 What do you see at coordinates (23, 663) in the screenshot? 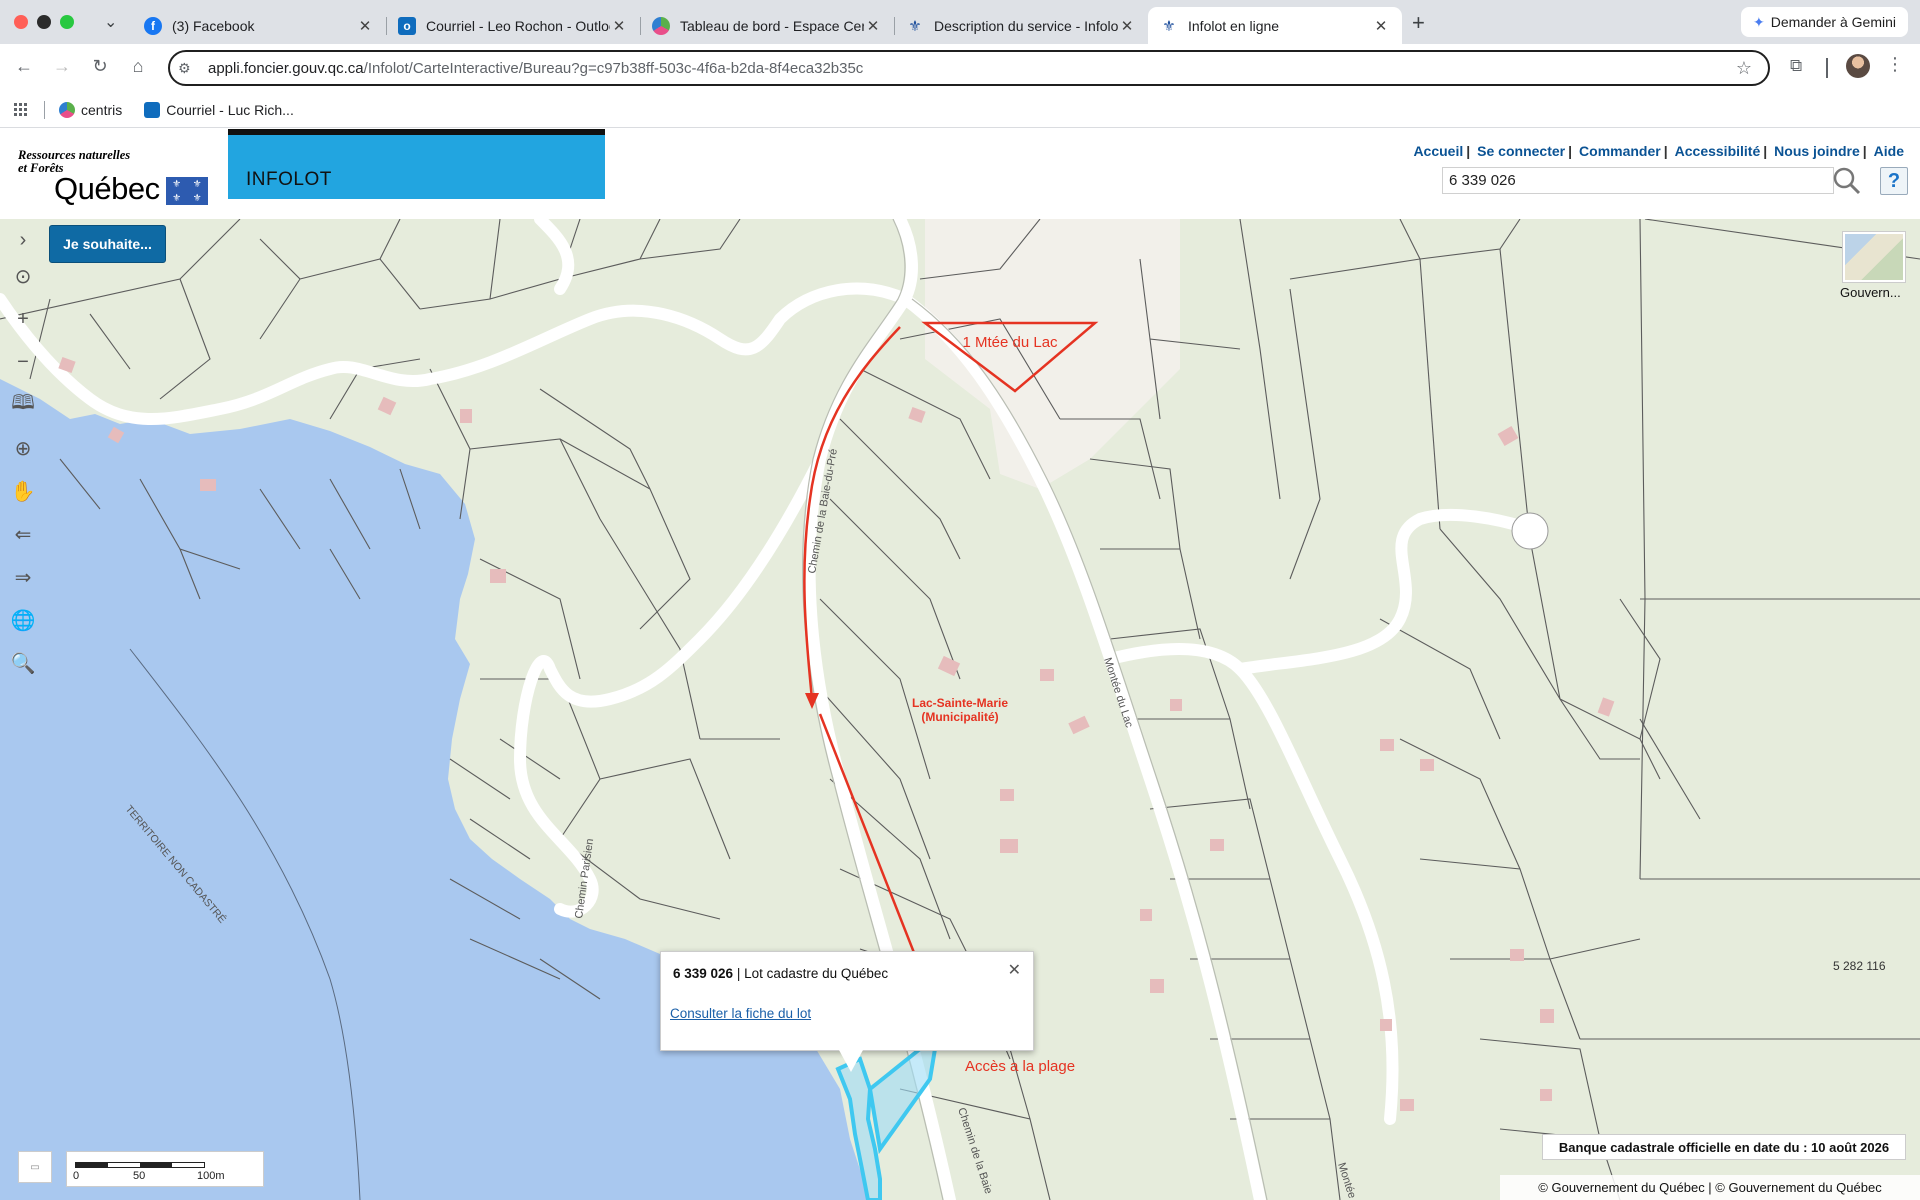
I see `zoom-to-selection-icon: 🔍` at bounding box center [23, 663].